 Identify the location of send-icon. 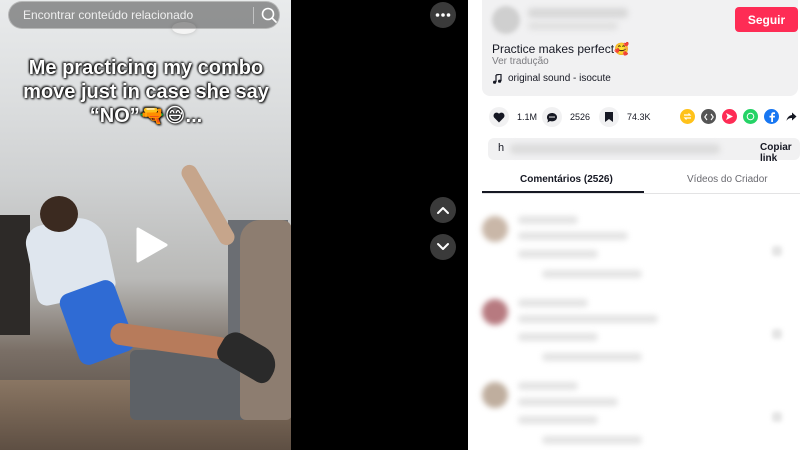
(729, 116).